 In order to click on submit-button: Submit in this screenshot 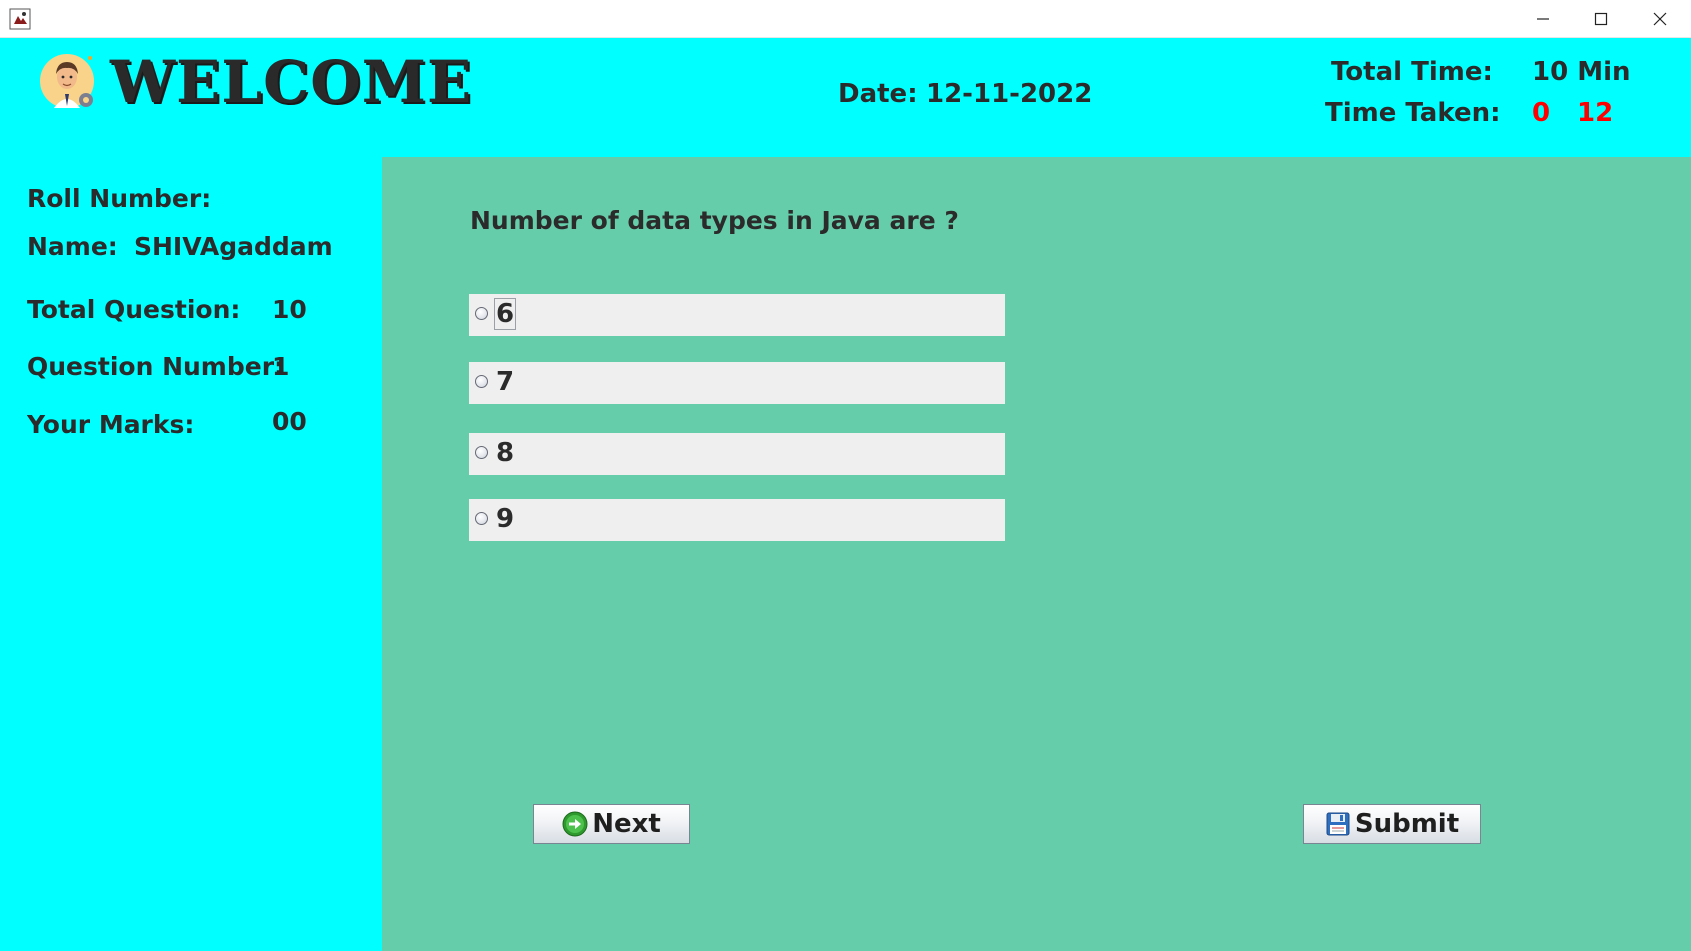, I will do `click(1392, 824)`.